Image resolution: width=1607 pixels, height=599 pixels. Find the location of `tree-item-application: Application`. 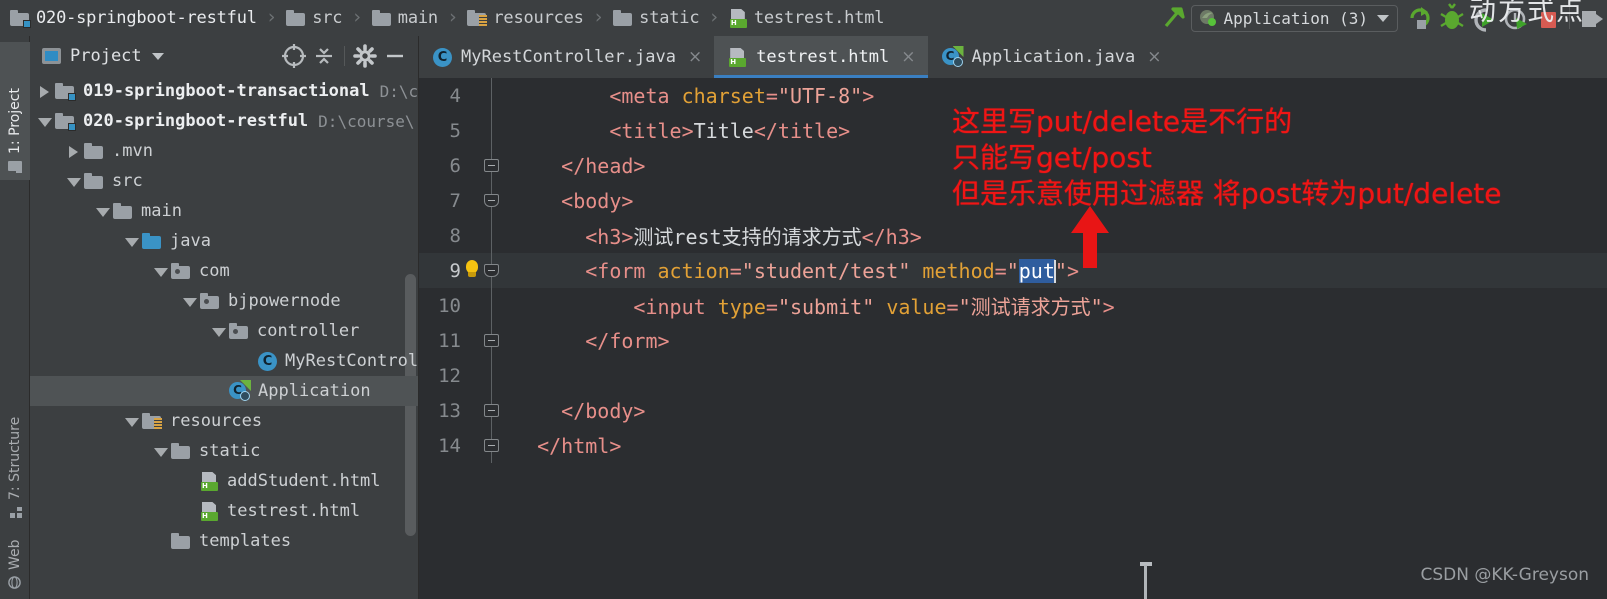

tree-item-application: Application is located at coordinates (224, 391).